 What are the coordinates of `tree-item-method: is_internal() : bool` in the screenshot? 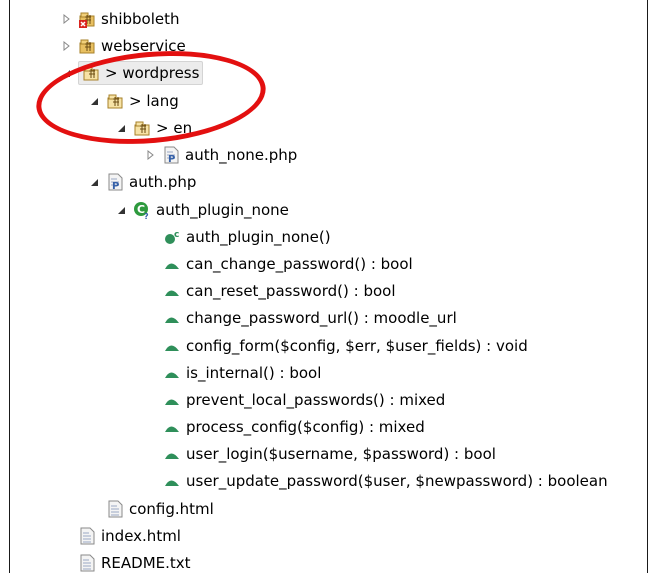 It's located at (242, 373).